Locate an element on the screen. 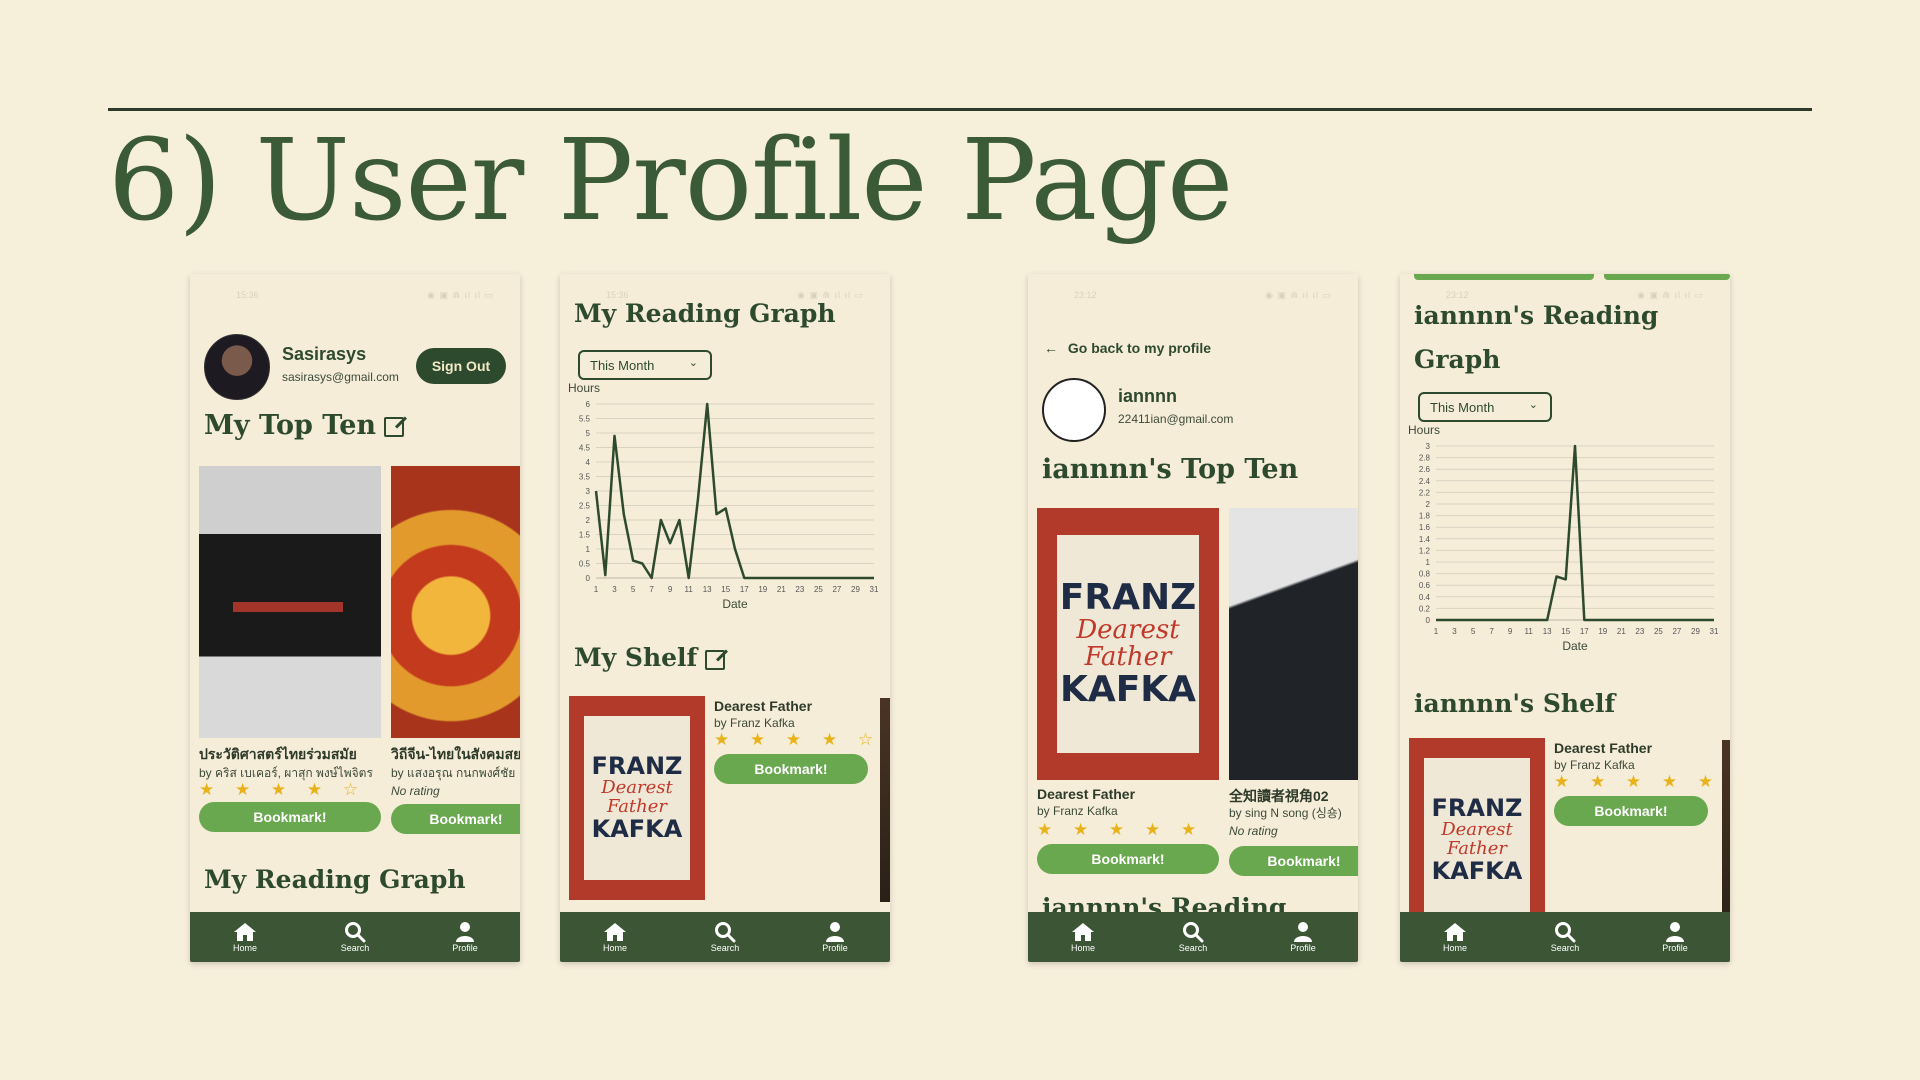 The height and width of the screenshot is (1080, 1920). y-tick-label: 1.2 is located at coordinates (1425, 550).